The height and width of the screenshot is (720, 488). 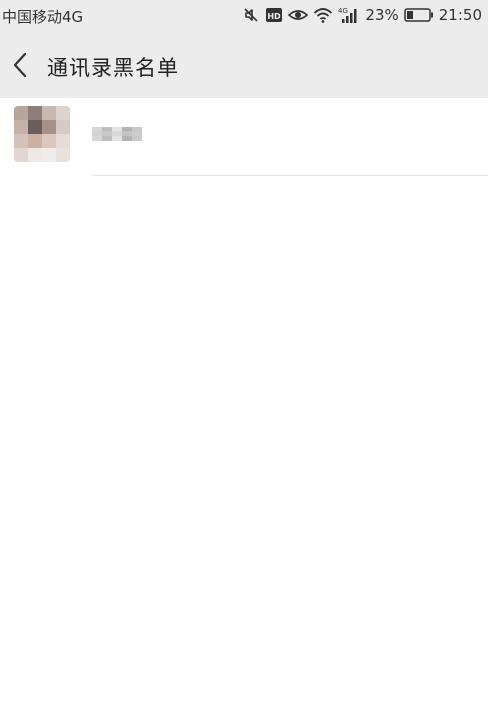 What do you see at coordinates (362, 15) in the screenshot?
I see `status-icons: HD 4G 23% 21:50` at bounding box center [362, 15].